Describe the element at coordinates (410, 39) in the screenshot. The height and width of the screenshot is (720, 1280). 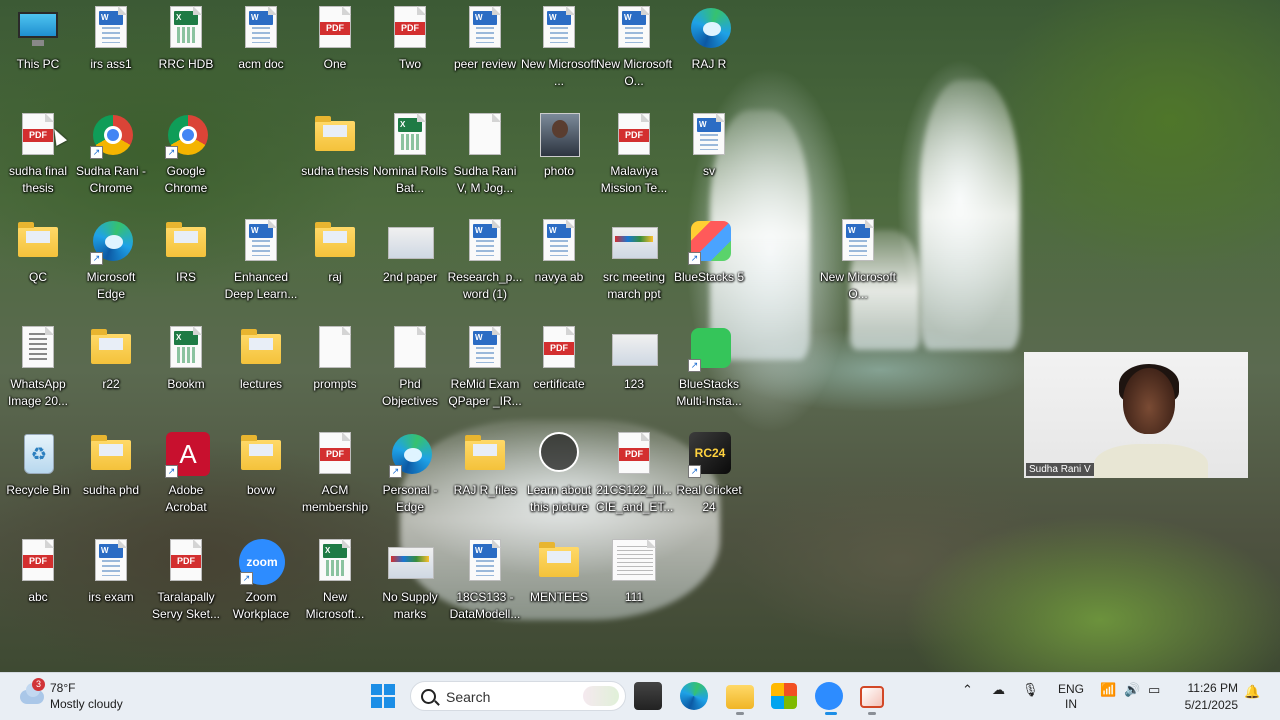
I see `desktop-icon-two: PDF Two` at that location.